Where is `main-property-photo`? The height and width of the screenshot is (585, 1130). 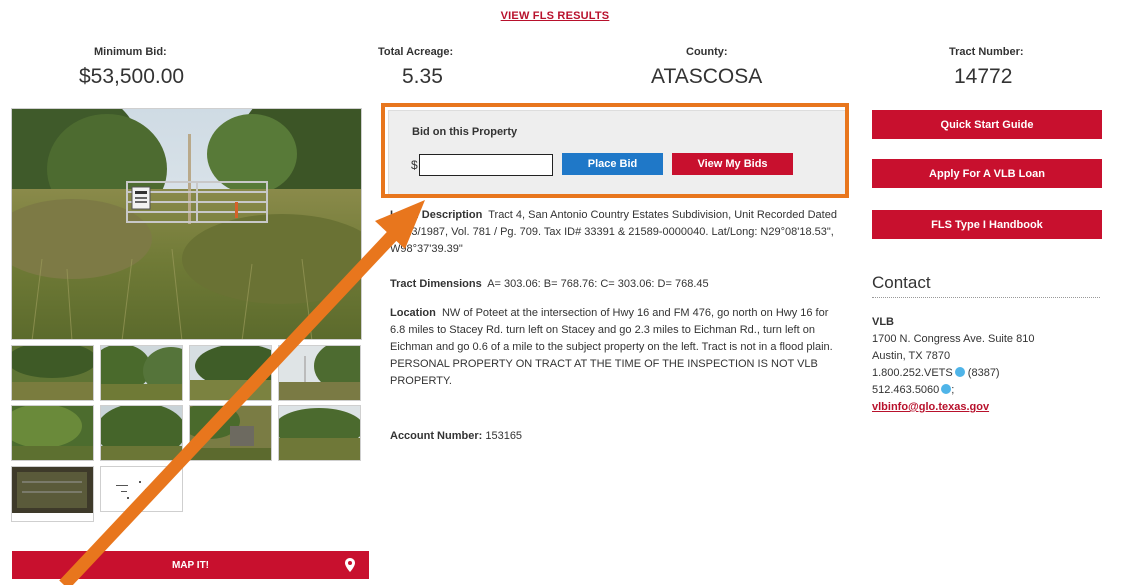 main-property-photo is located at coordinates (186, 224).